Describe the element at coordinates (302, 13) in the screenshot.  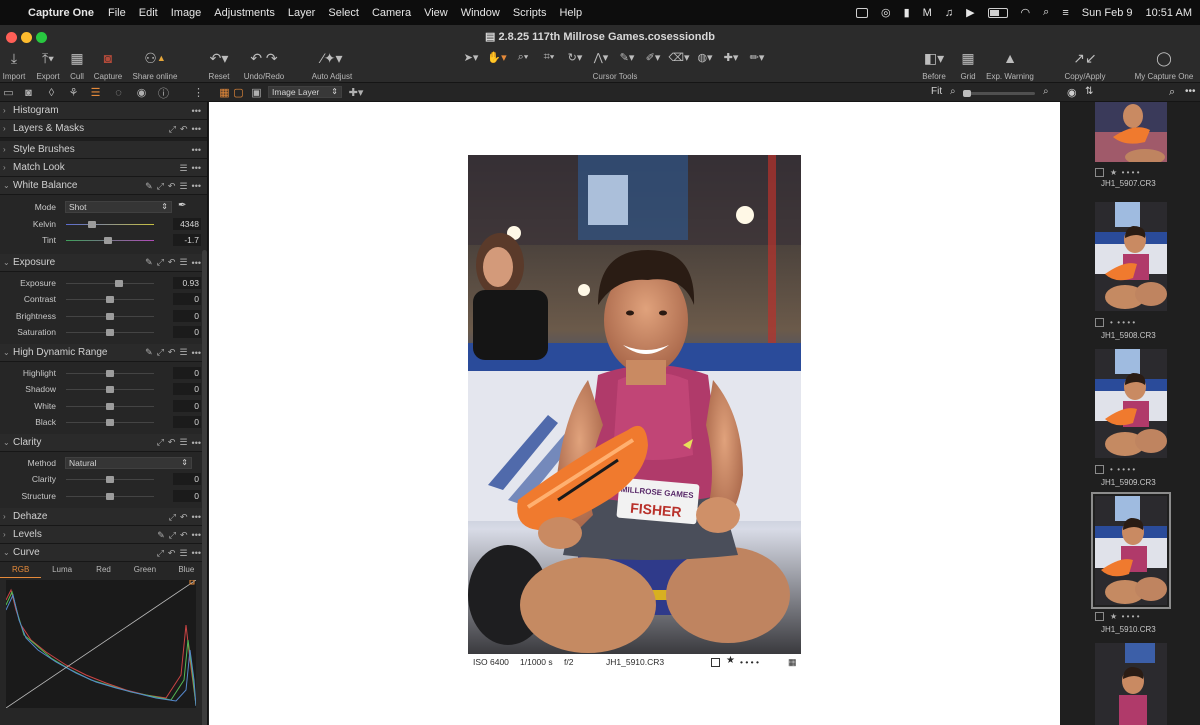
I see `menu-layer: Layer` at that location.